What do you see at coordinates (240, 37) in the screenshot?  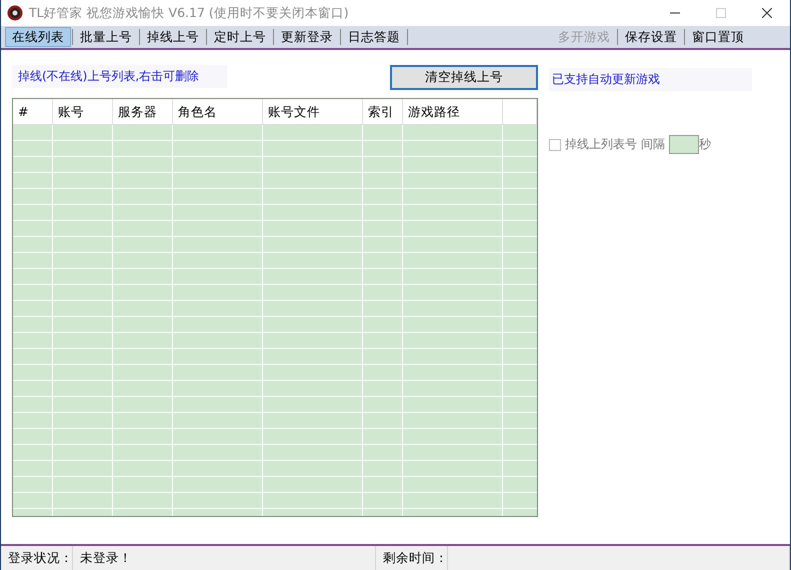 I see `menu-tab: 定时上号` at bounding box center [240, 37].